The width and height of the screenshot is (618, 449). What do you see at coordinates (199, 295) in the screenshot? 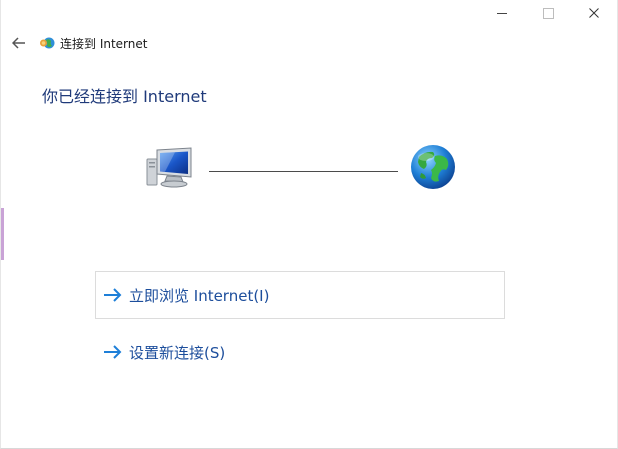
I see `browse-internet-label: 立即浏览 Internet(I)` at bounding box center [199, 295].